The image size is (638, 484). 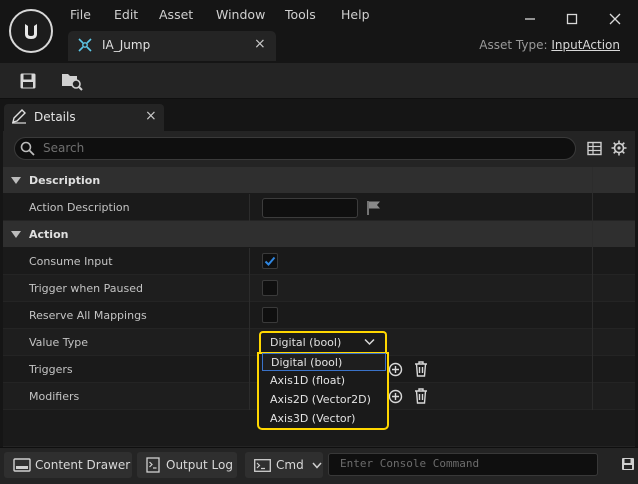 I want to click on search-input, so click(x=295, y=148).